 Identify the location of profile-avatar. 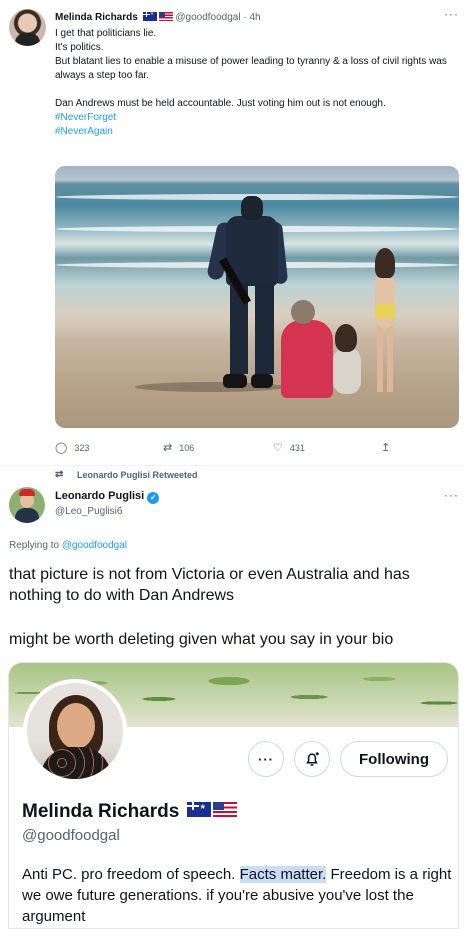
(75, 731).